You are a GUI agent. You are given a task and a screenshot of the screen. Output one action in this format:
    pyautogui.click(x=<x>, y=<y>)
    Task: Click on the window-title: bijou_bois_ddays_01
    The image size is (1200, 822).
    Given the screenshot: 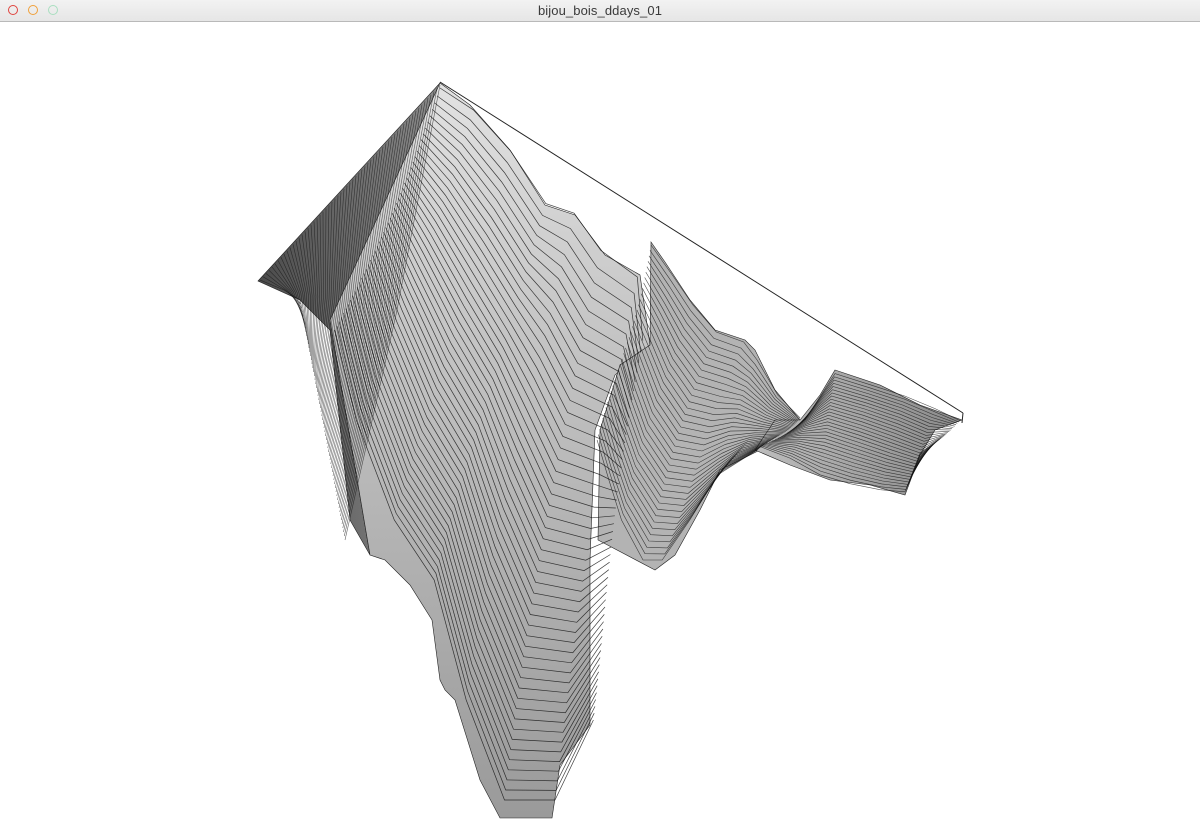 What is the action you would take?
    pyautogui.click(x=600, y=10)
    